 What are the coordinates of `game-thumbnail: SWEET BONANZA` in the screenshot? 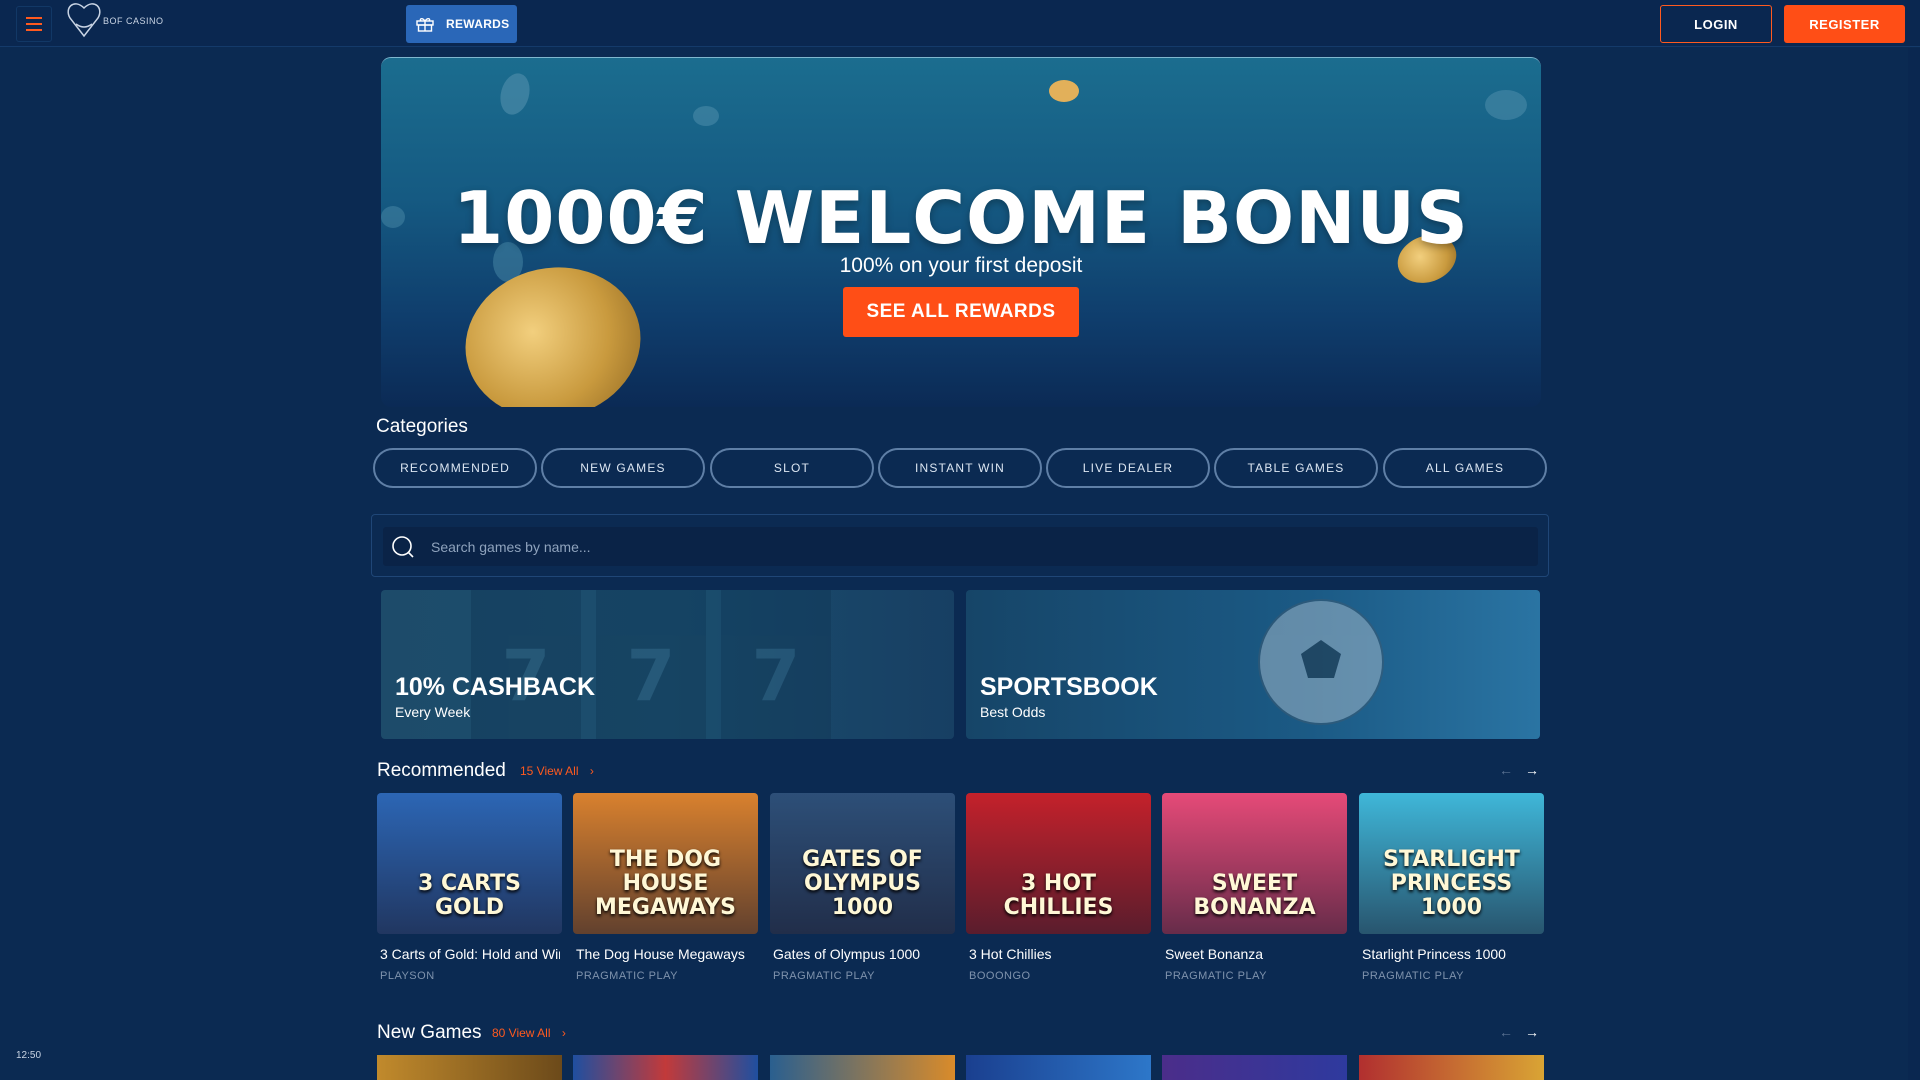 It's located at (1254, 863).